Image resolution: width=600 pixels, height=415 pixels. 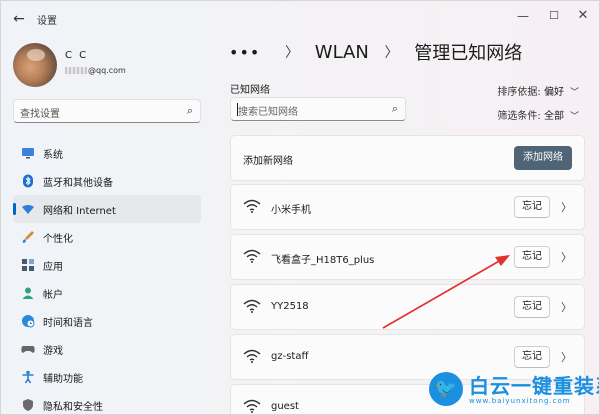 I want to click on sidebar-item-network: 网络和 Internet, so click(x=107, y=209).